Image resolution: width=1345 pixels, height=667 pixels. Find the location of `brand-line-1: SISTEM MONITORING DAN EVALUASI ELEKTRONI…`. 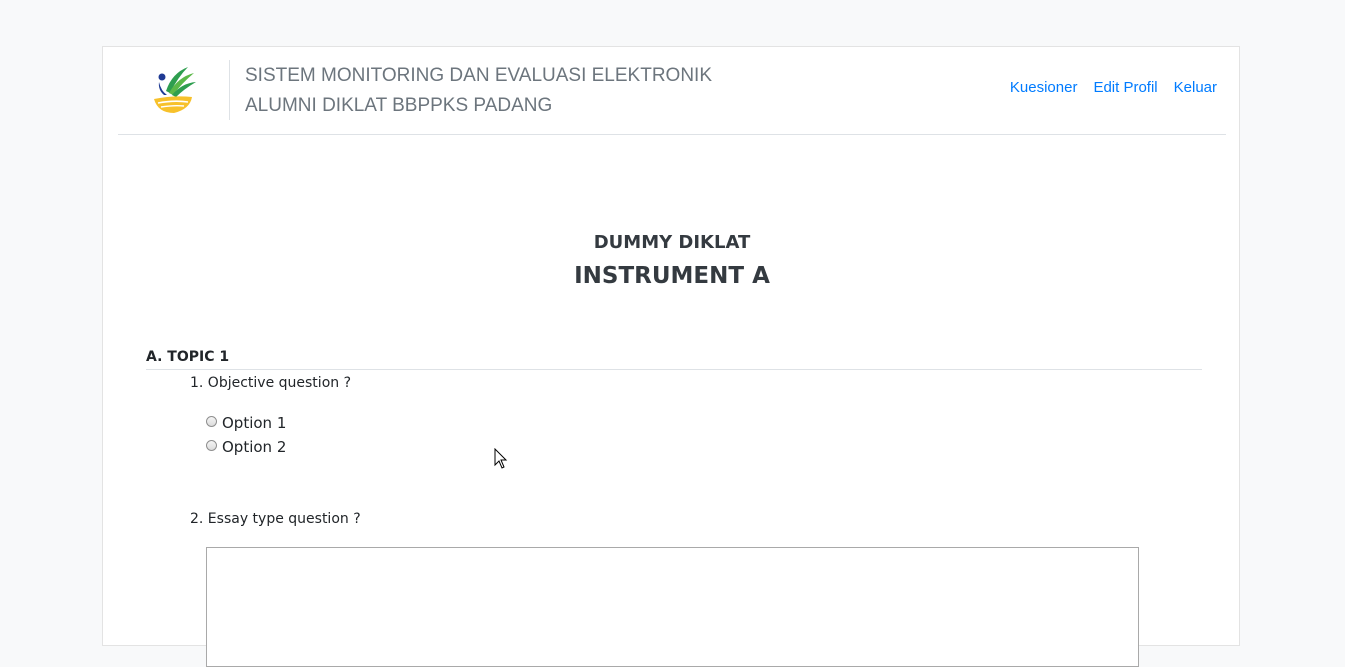

brand-line-1: SISTEM MONITORING DAN EVALUASI ELEKTRONI… is located at coordinates (478, 75).